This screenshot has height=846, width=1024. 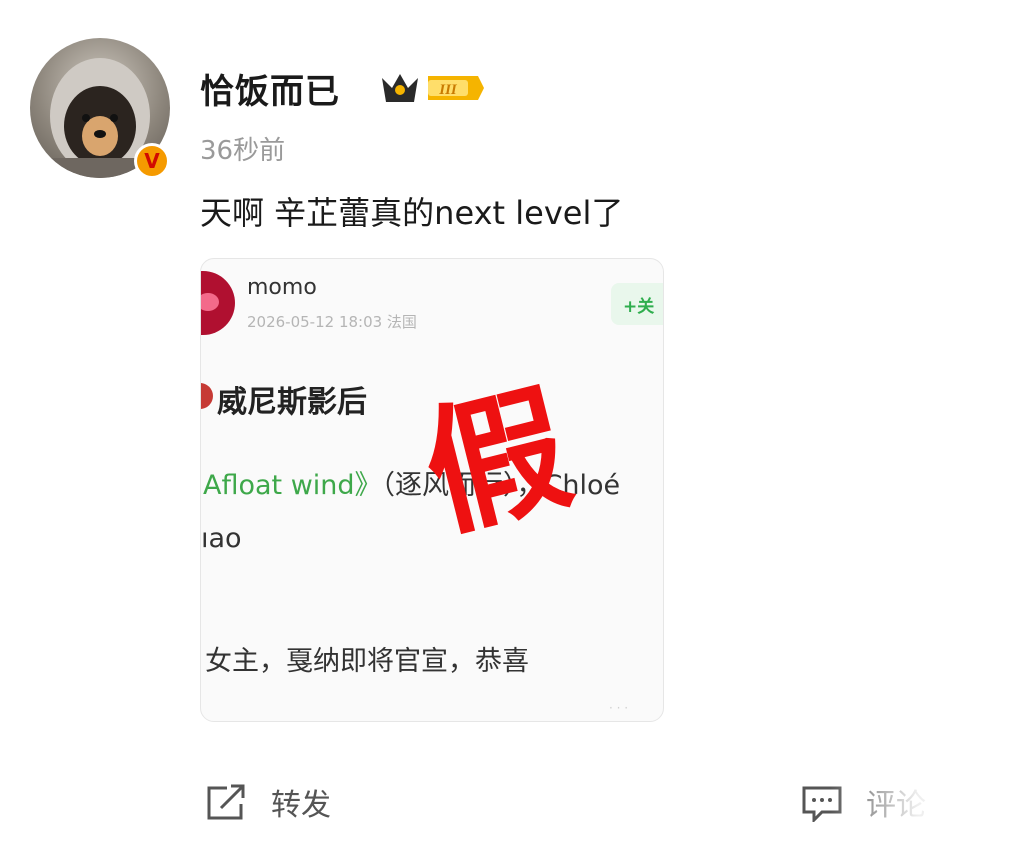 What do you see at coordinates (243, 151) in the screenshot?
I see `post-timestamp: 36秒前` at bounding box center [243, 151].